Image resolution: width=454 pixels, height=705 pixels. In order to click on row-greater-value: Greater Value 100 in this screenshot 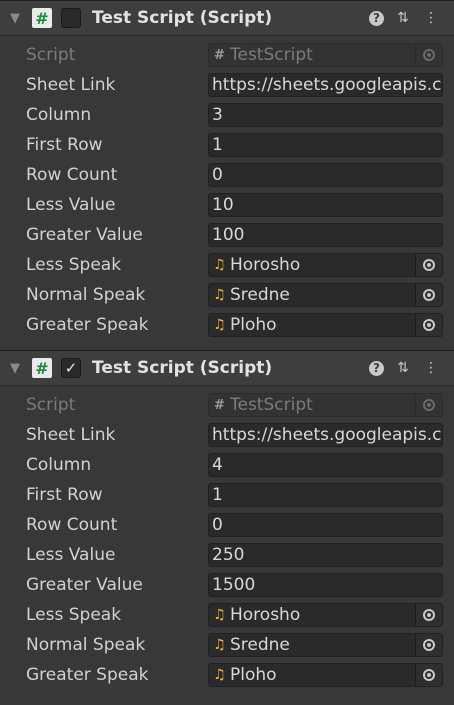, I will do `click(227, 235)`.